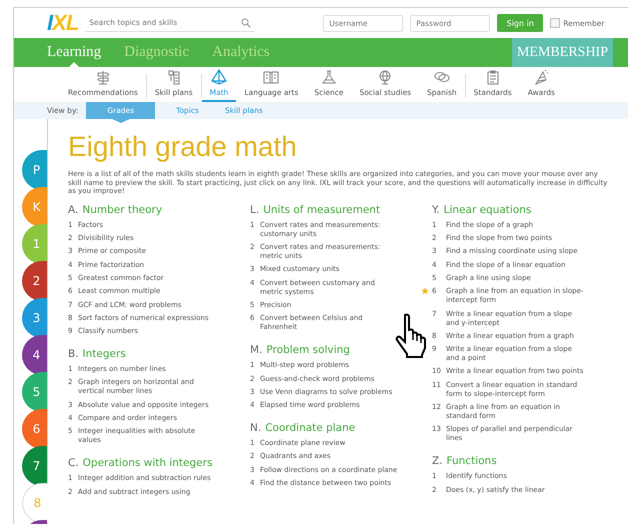 The image size is (628, 525). What do you see at coordinates (73, 210) in the screenshot?
I see `section-letter: A.` at bounding box center [73, 210].